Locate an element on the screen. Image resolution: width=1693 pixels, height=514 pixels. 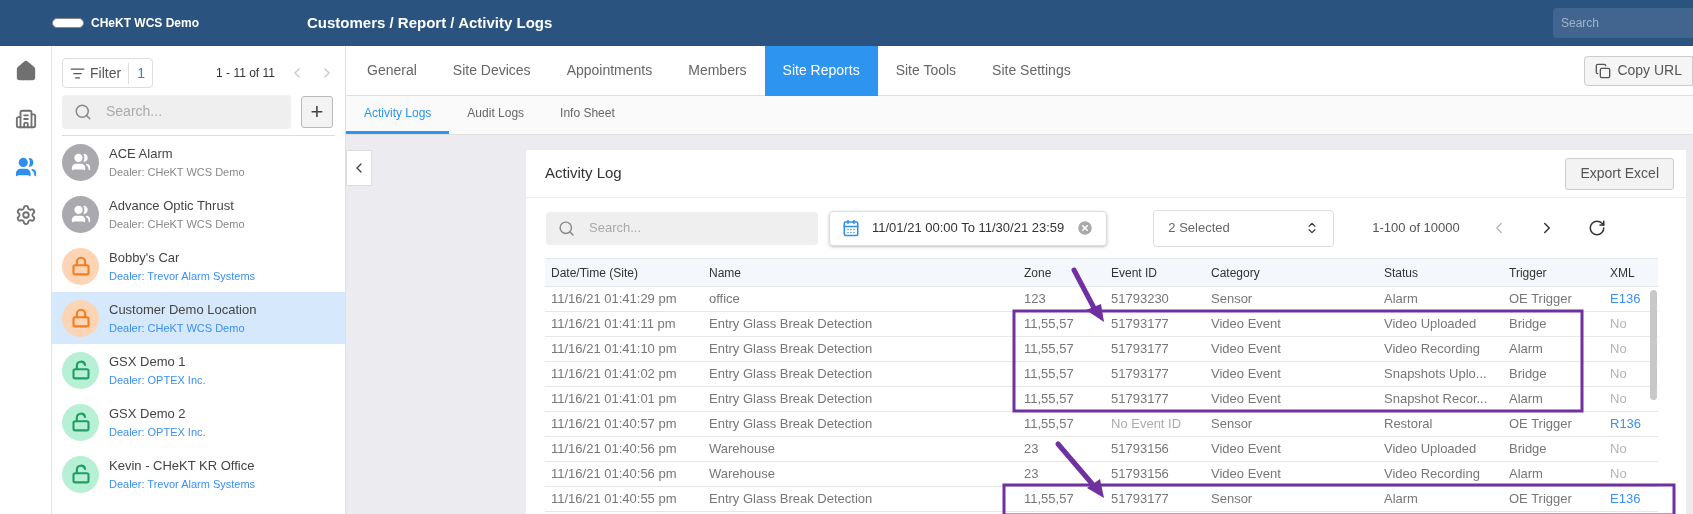
table-cell-text: 11/16/21 01:40:57 pm is located at coordinates (614, 424).